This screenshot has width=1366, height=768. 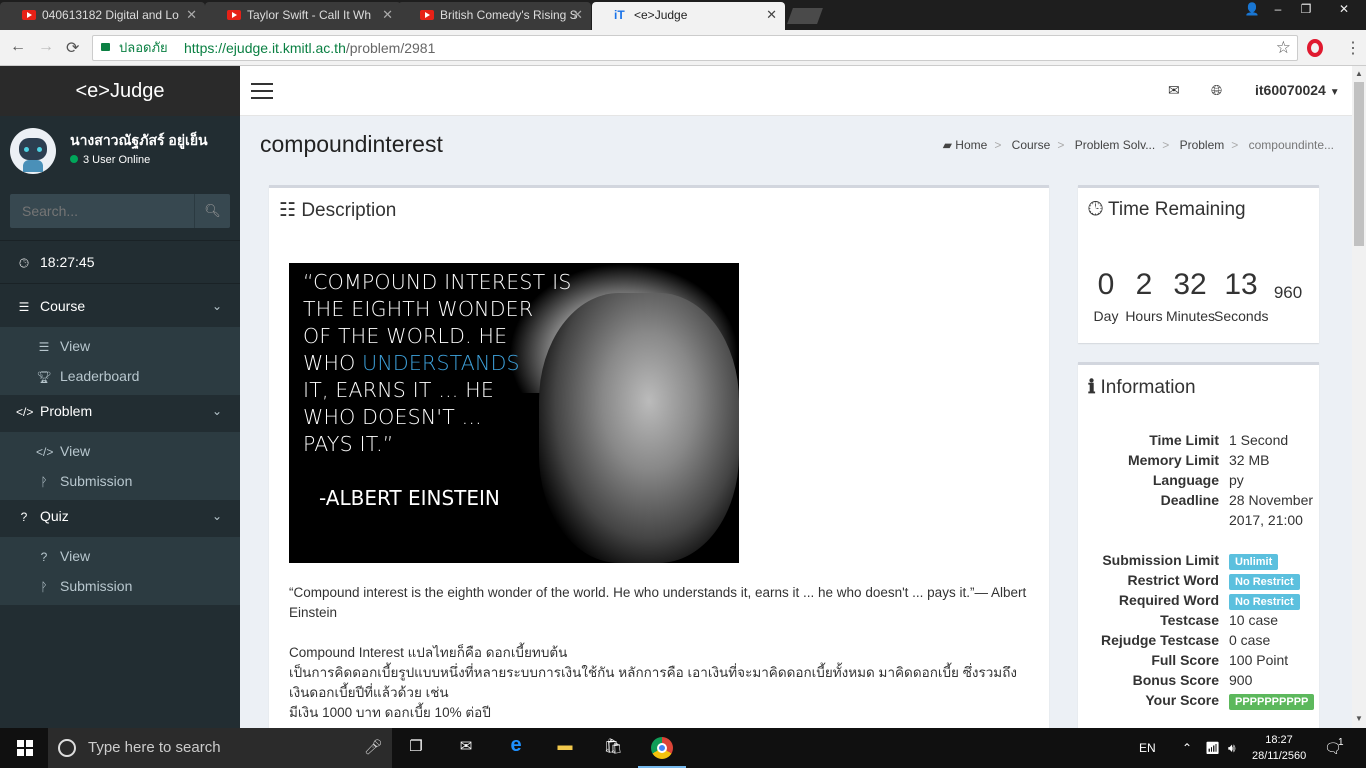 I want to click on sidebar-item-course: ☰ Course ⌄, so click(x=120, y=306).